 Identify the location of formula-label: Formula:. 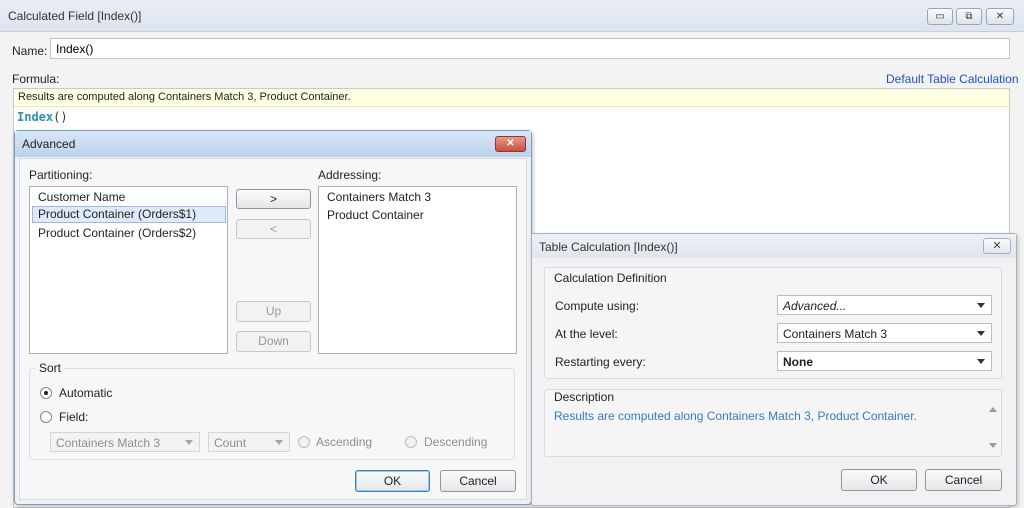
(36, 79).